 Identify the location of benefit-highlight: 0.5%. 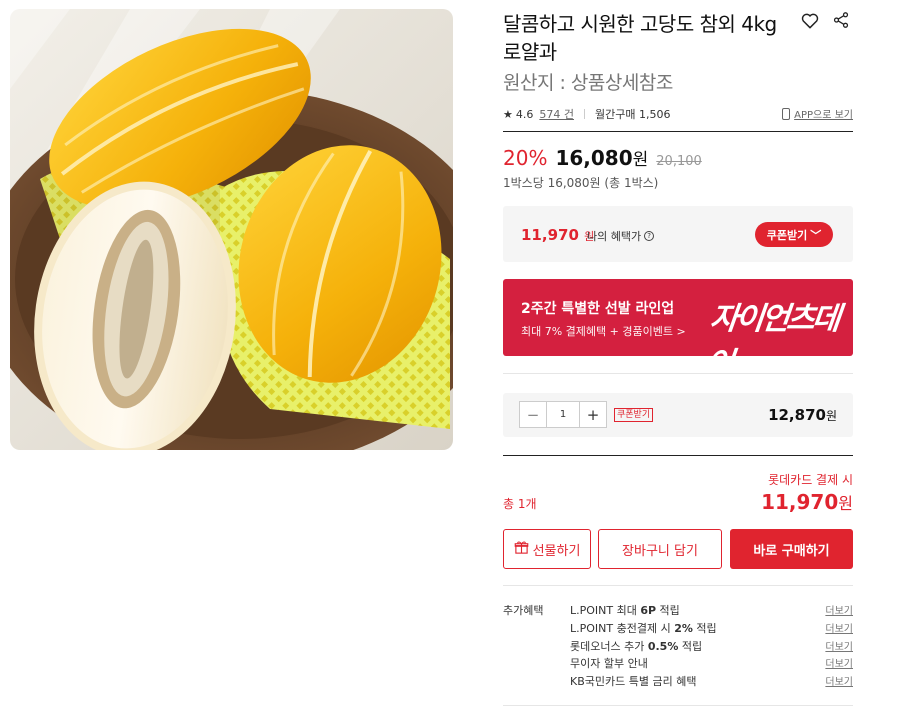
(663, 646).